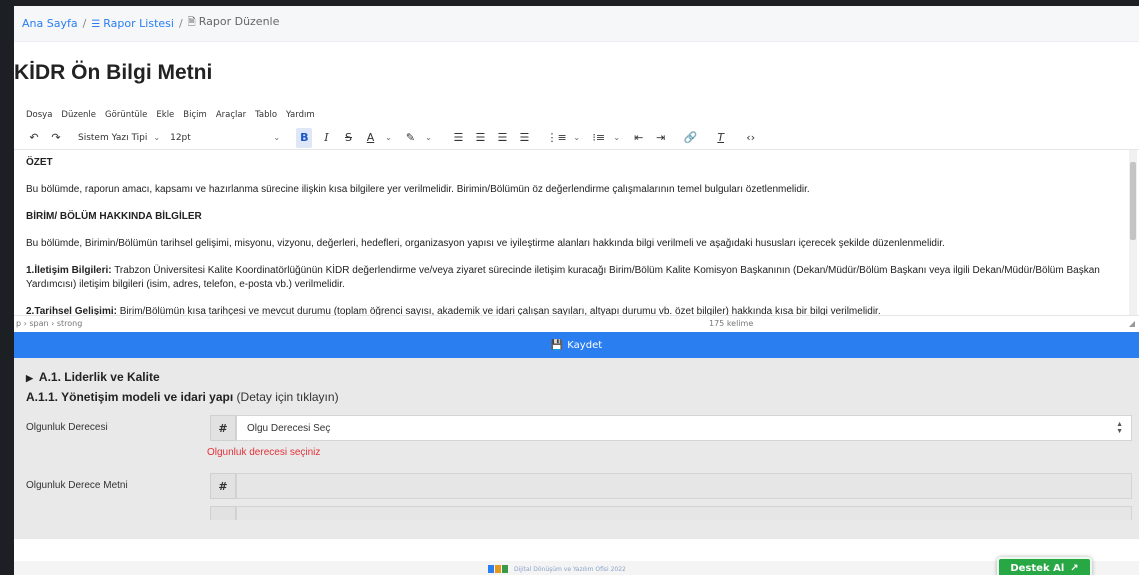  What do you see at coordinates (264, 452) in the screenshot?
I see `maturity-error-message: Olgunluk derecesi seçiniz` at bounding box center [264, 452].